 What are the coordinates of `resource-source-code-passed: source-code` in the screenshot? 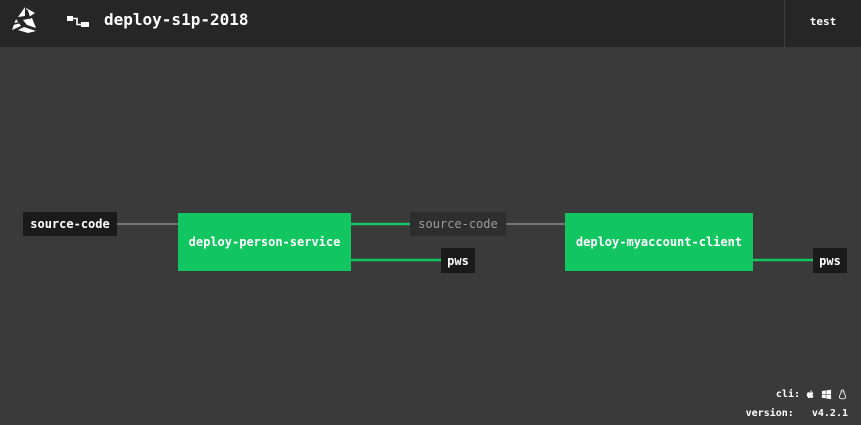 It's located at (458, 224).